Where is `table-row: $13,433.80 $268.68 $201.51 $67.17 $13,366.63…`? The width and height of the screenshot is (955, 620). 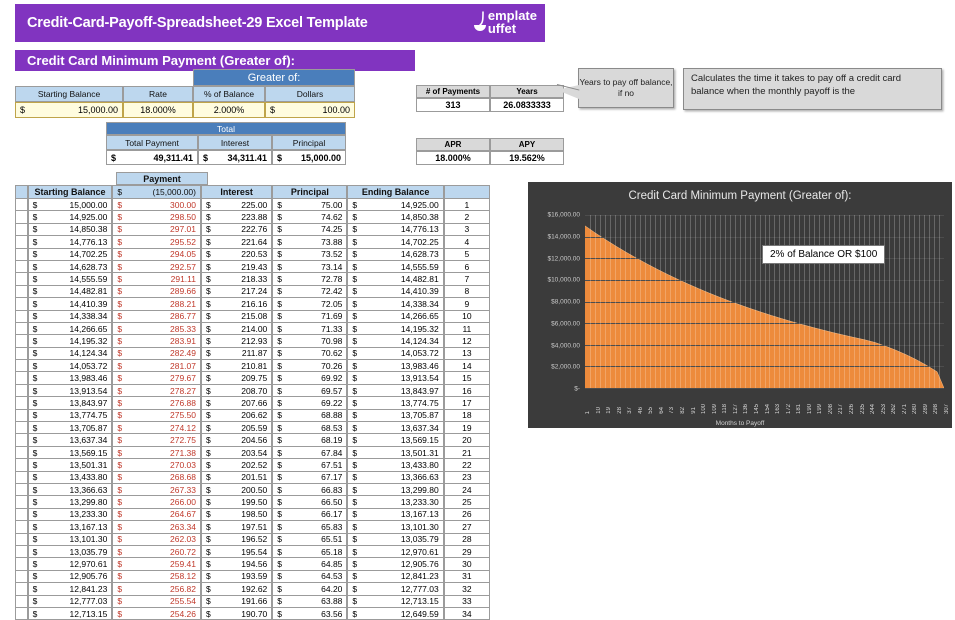 table-row: $13,433.80 $268.68 $201.51 $67.17 $13,366.63… is located at coordinates (252, 477).